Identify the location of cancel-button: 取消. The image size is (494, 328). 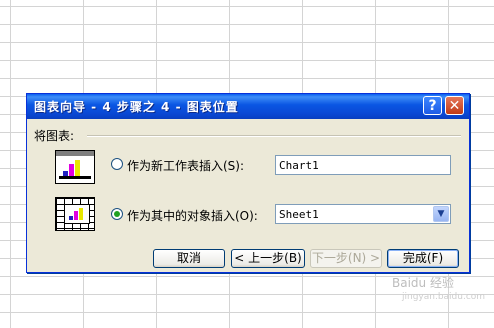
(189, 258).